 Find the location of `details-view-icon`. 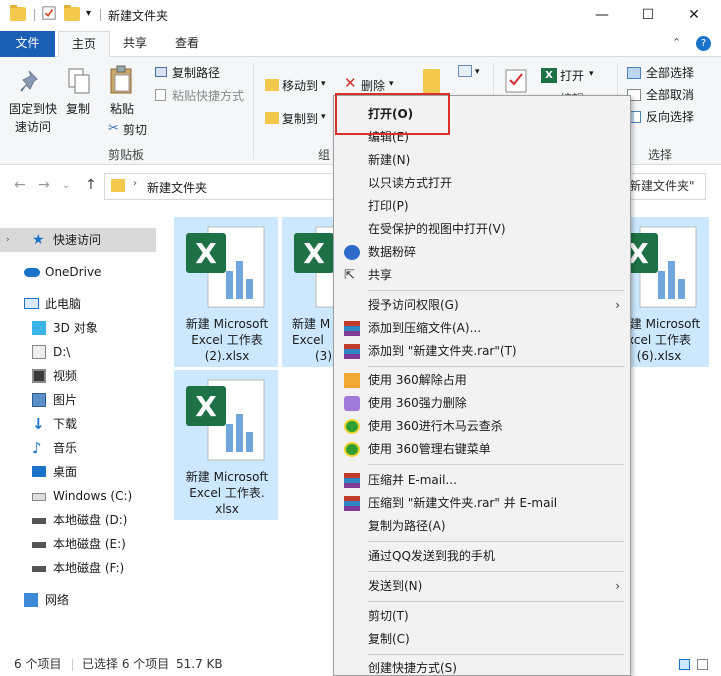

details-view-icon is located at coordinates (684, 664).